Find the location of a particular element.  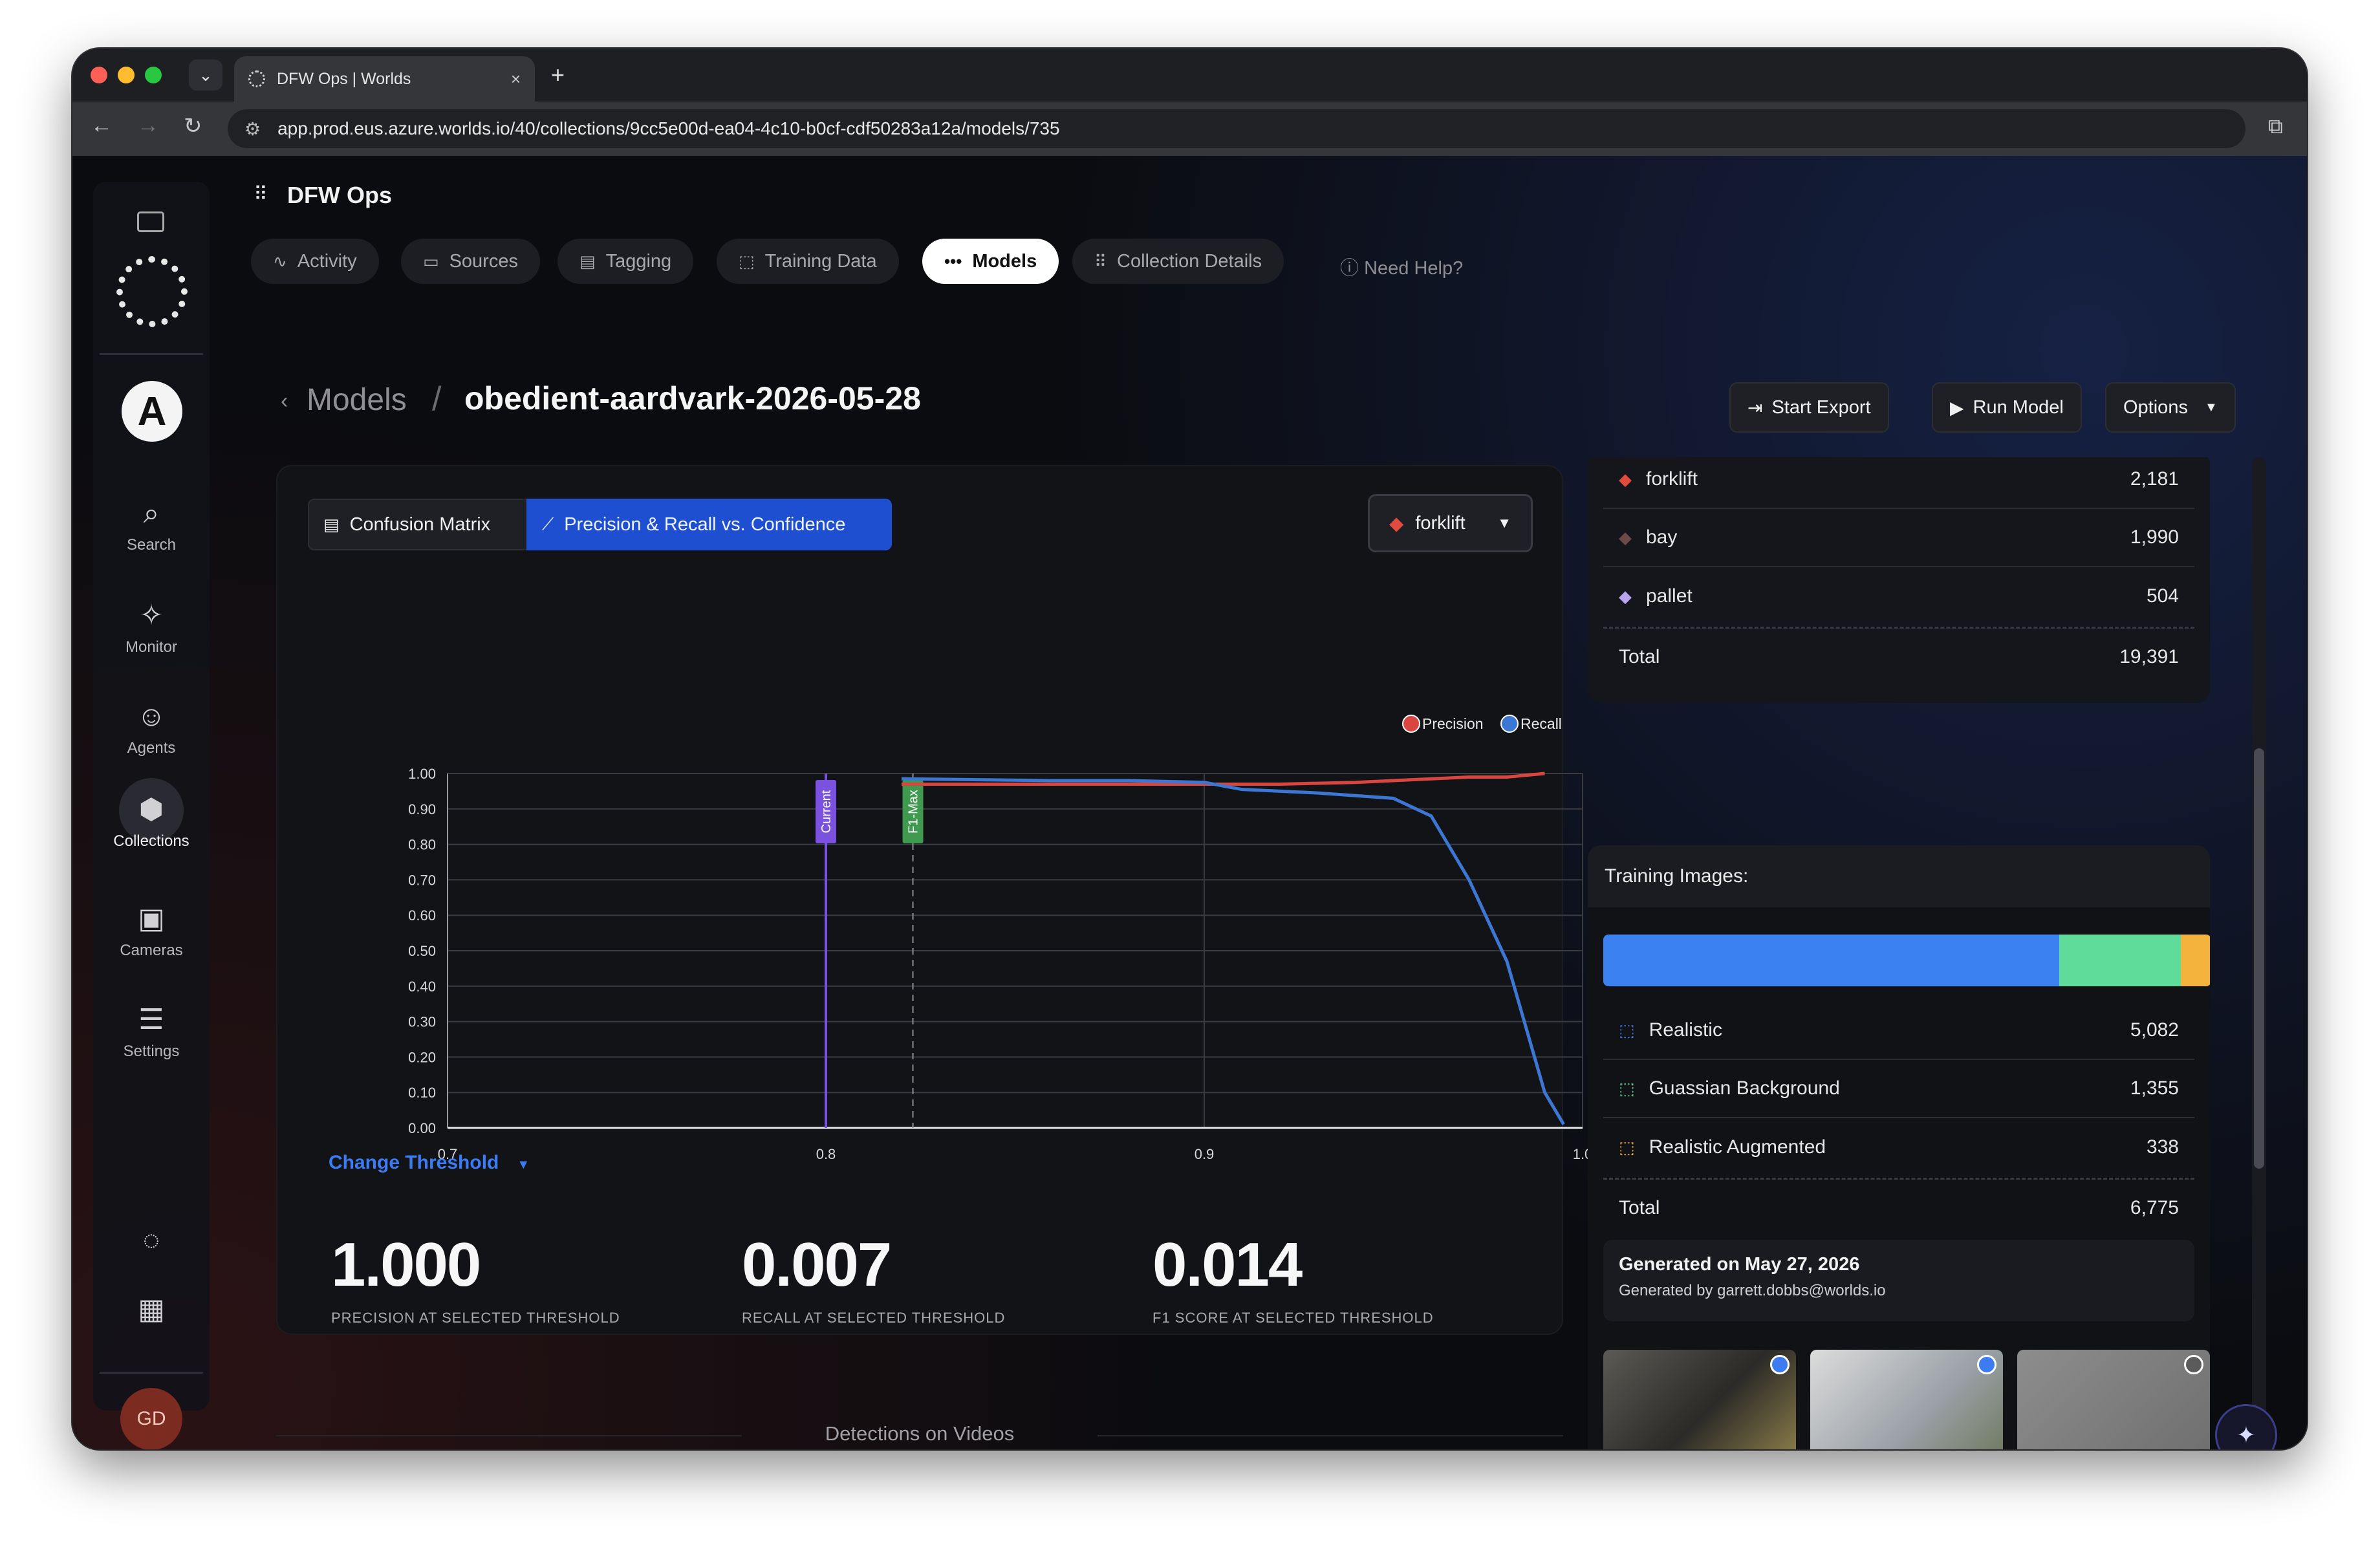

type-name: Realistic Augmented is located at coordinates (1738, 1147).